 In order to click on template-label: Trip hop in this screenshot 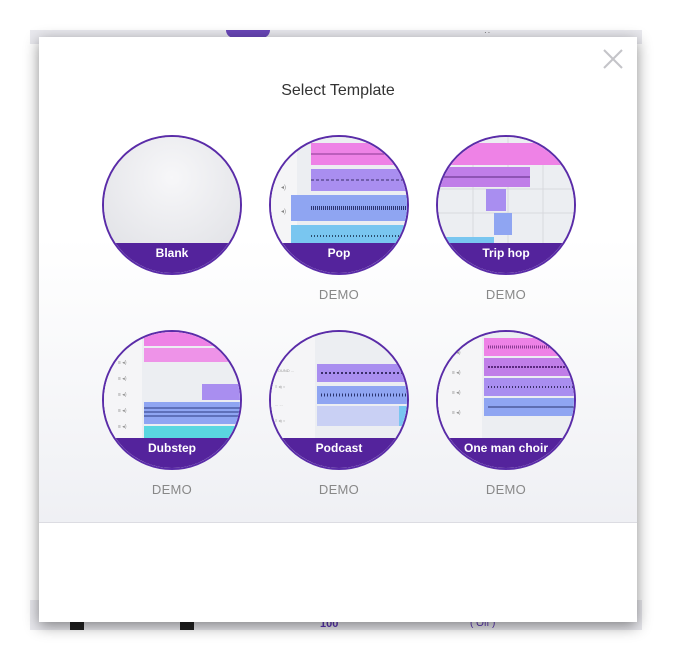, I will do `click(506, 258)`.